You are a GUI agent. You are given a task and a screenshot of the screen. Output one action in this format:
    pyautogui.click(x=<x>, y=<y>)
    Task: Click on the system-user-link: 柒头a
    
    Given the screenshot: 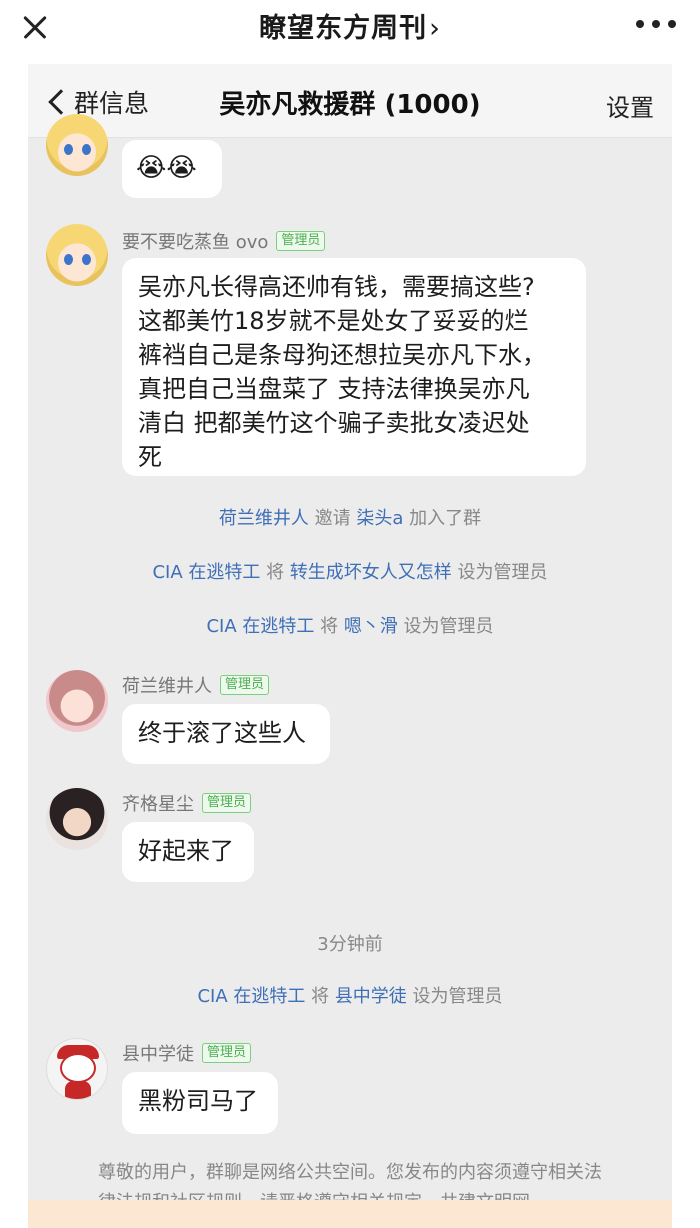 What is the action you would take?
    pyautogui.click(x=379, y=518)
    